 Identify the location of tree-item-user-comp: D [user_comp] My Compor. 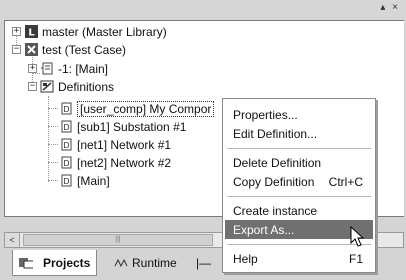
(137, 108).